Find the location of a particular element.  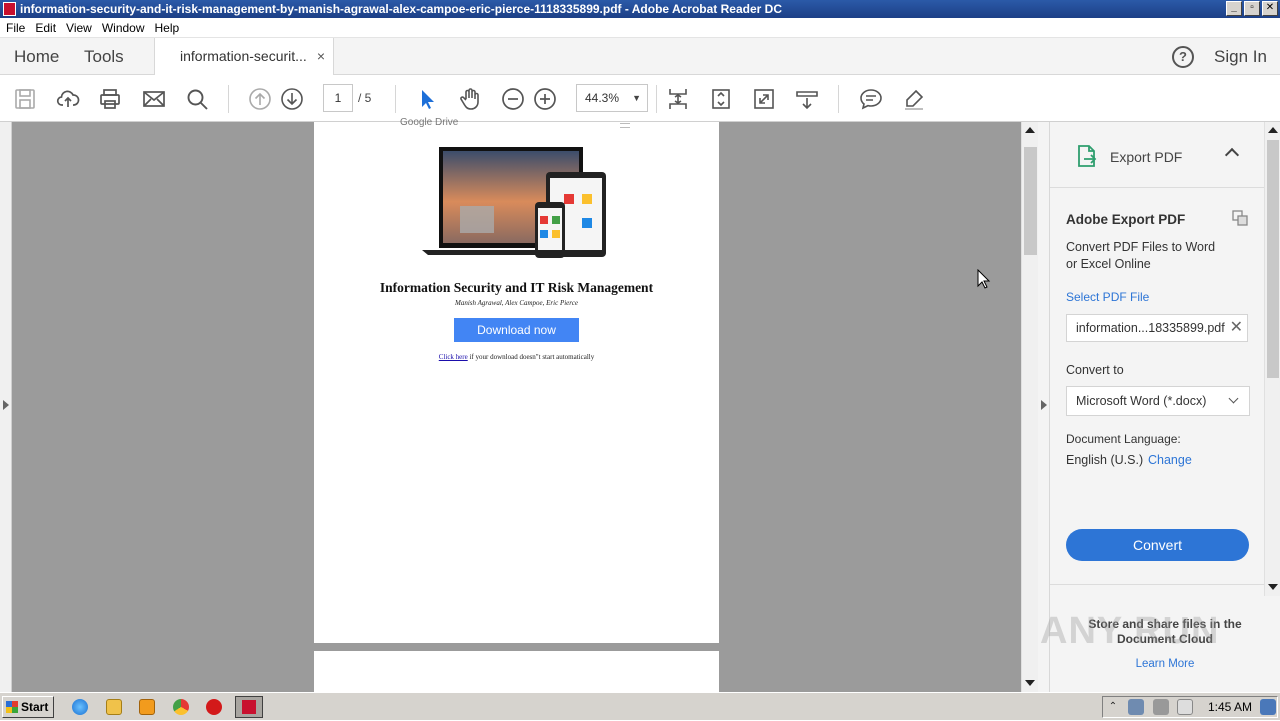

convert-to-select: Microsoft Word (*.docx) is located at coordinates (1158, 401).